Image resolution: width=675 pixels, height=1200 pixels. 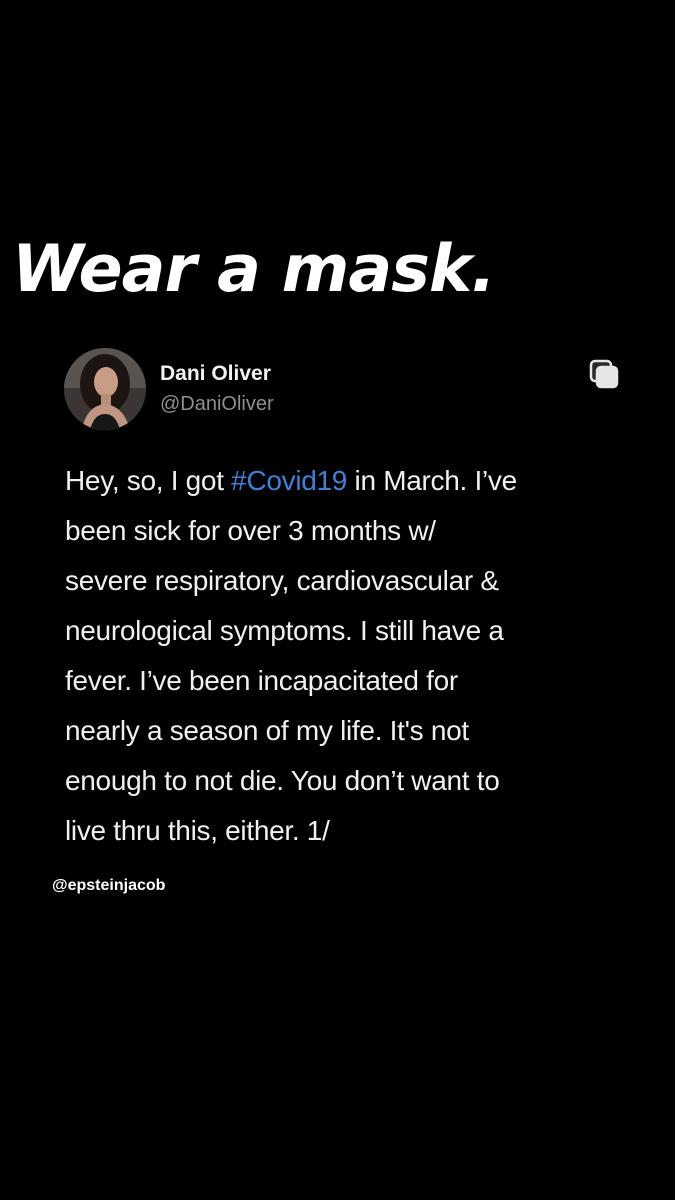 I want to click on avatar-photo, so click(x=105, y=389).